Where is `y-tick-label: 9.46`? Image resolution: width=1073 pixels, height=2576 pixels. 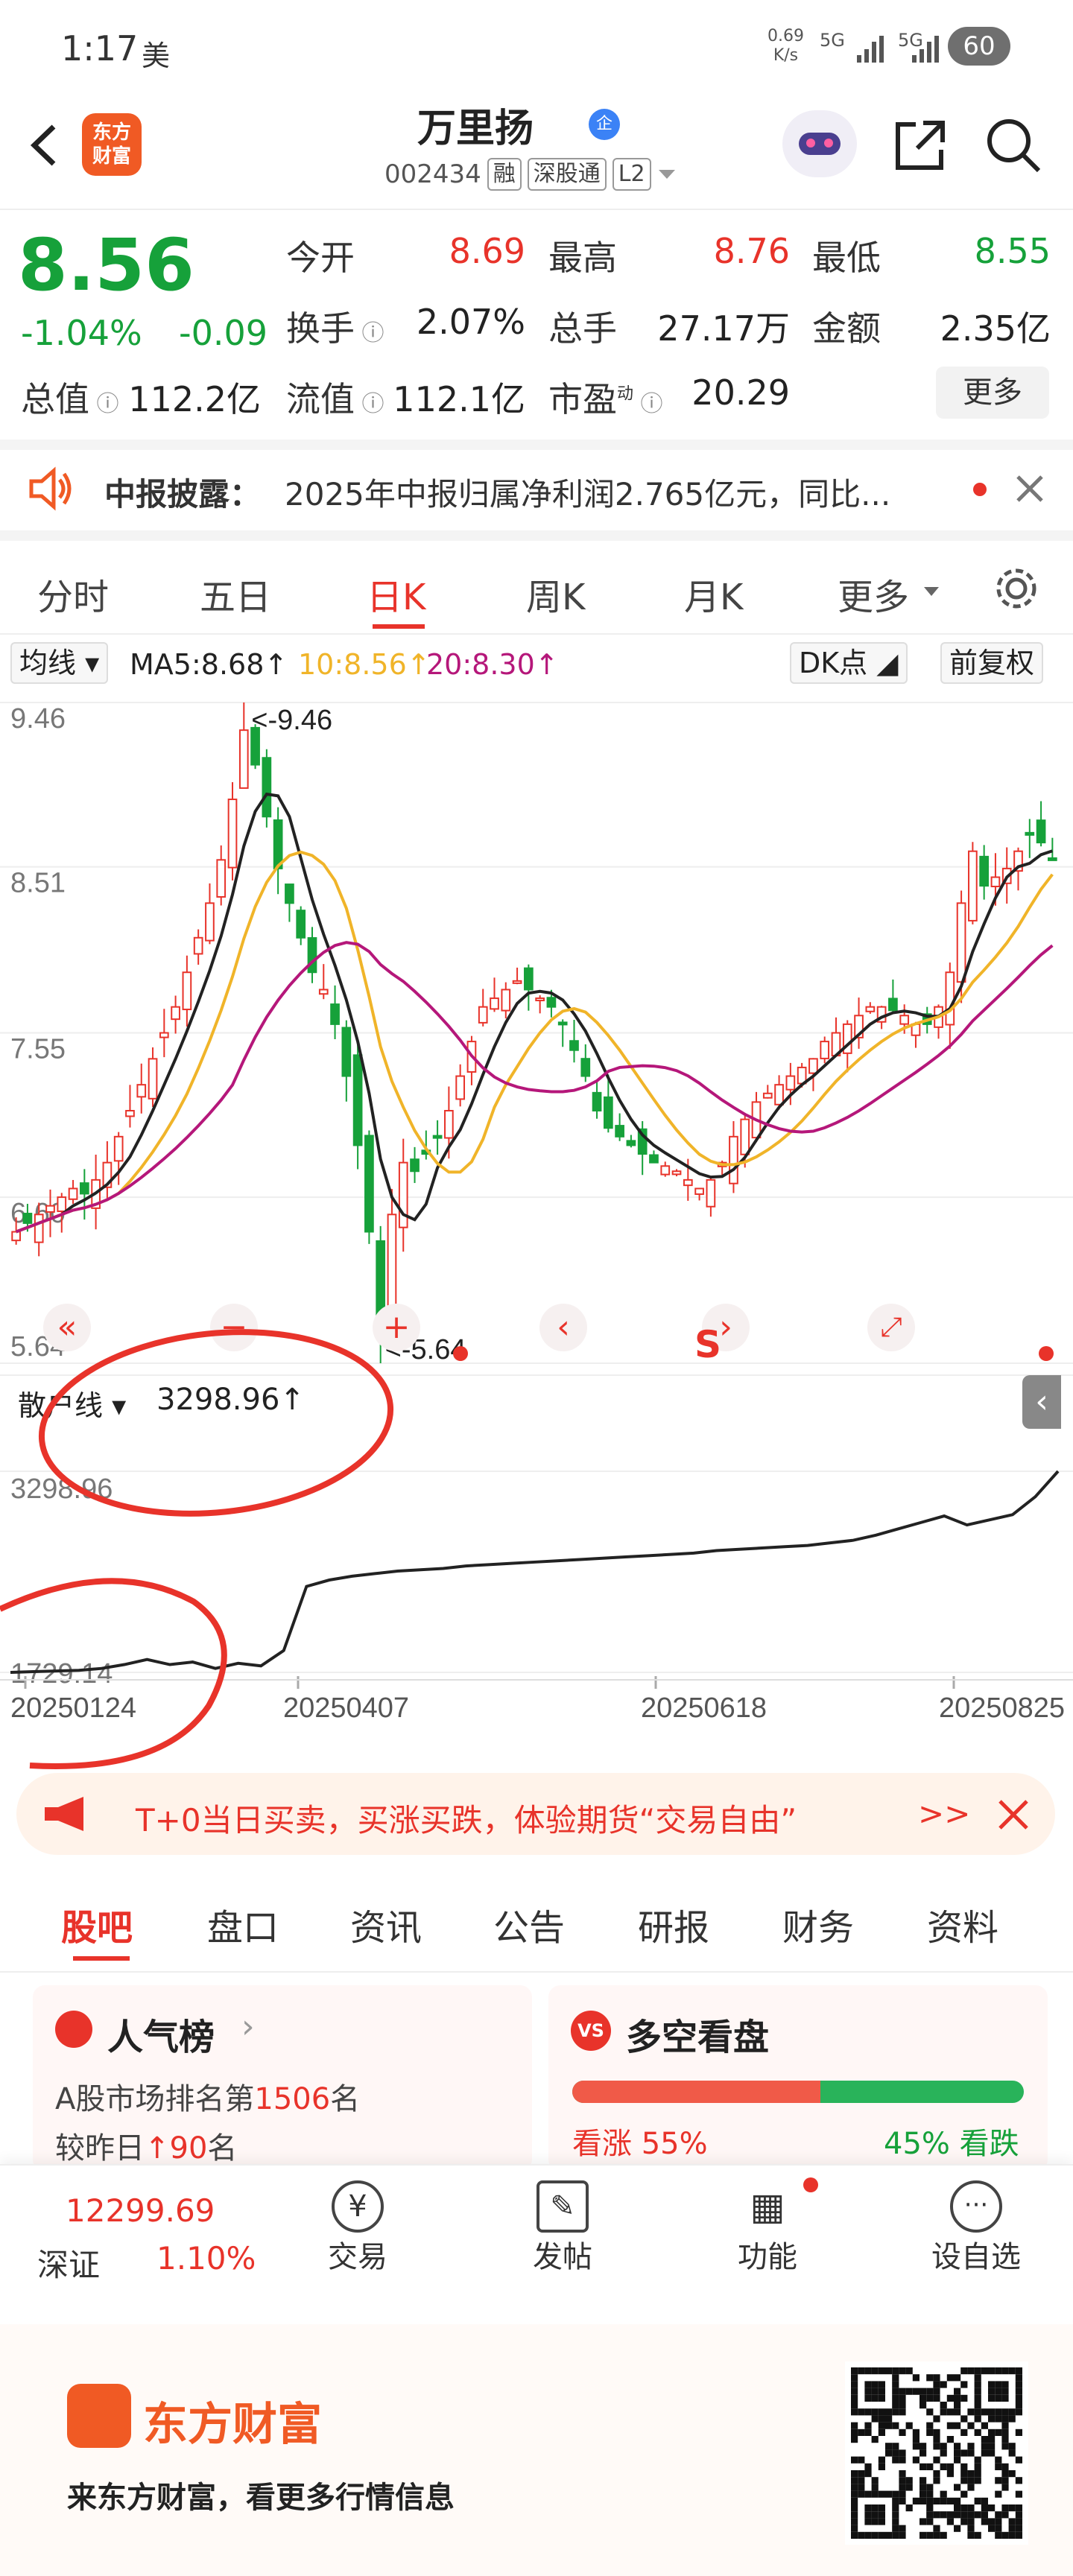 y-tick-label: 9.46 is located at coordinates (38, 719).